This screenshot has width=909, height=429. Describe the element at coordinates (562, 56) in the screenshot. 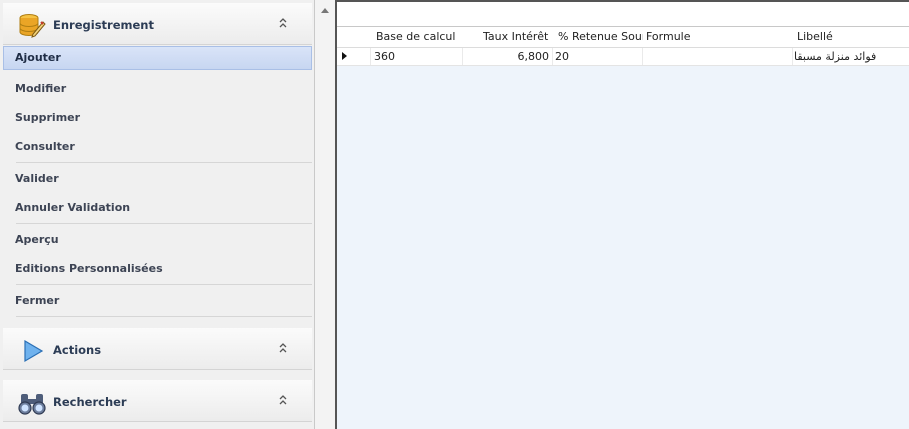

I see `cell-retenue-source: 20` at that location.